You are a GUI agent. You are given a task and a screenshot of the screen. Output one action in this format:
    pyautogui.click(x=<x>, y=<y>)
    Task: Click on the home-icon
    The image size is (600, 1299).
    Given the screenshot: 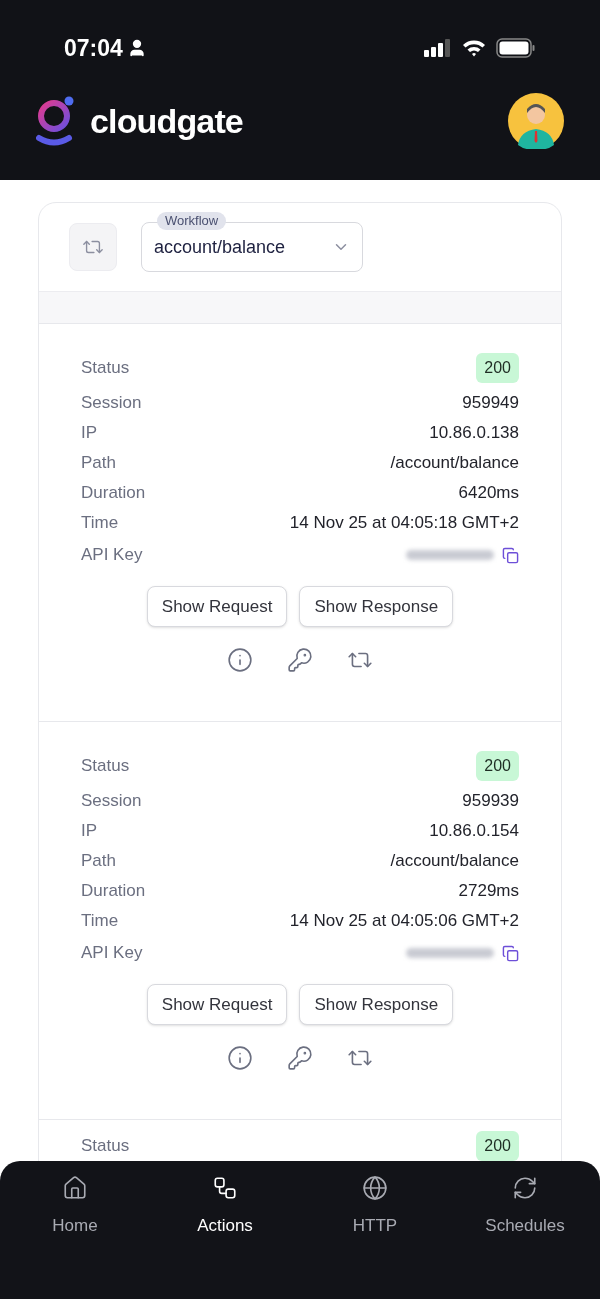 What is the action you would take?
    pyautogui.click(x=75, y=1188)
    